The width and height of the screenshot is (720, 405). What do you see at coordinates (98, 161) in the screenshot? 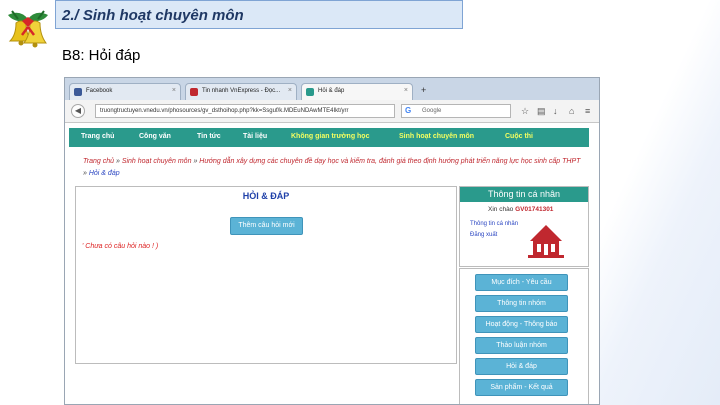
I see `breadcrumb-home: Trang chủ` at bounding box center [98, 161].